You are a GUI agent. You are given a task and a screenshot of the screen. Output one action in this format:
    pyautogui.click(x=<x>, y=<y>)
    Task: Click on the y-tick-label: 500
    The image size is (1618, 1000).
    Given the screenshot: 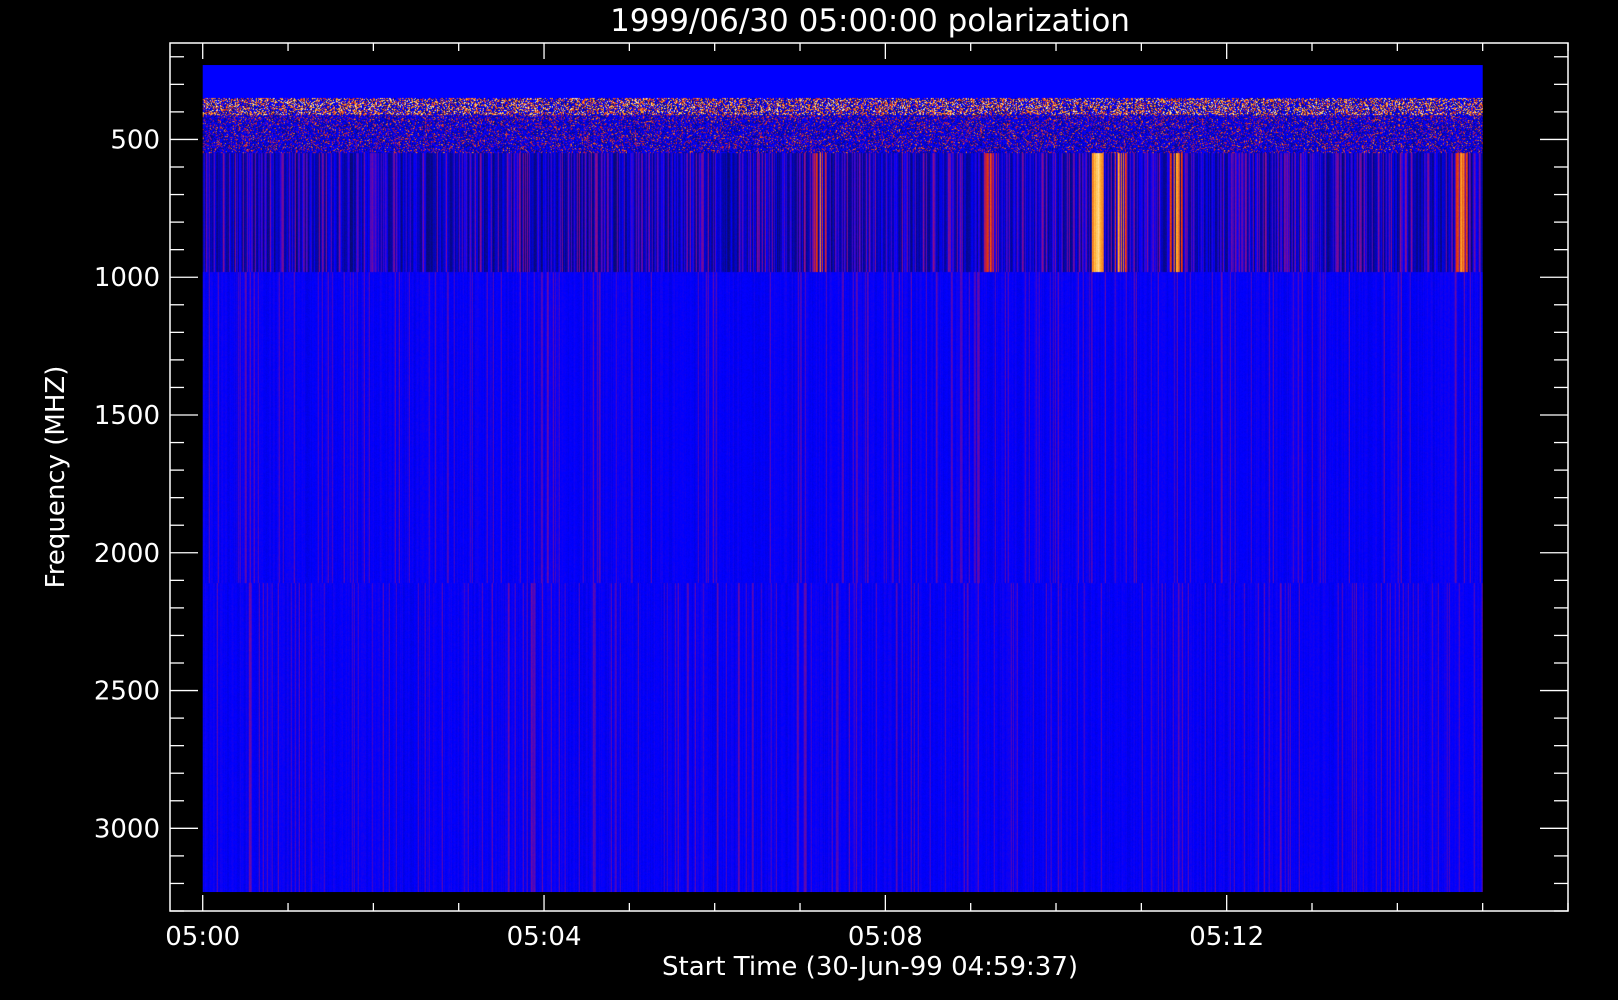 What is the action you would take?
    pyautogui.click(x=135, y=140)
    